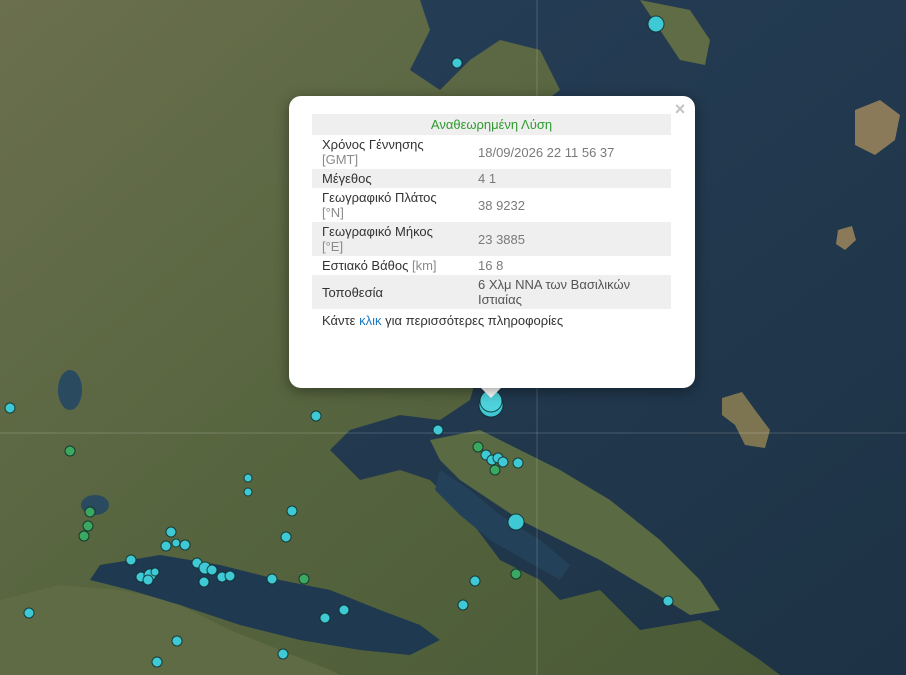 Image resolution: width=906 pixels, height=675 pixels. I want to click on info-value: 38 9232, so click(501, 205).